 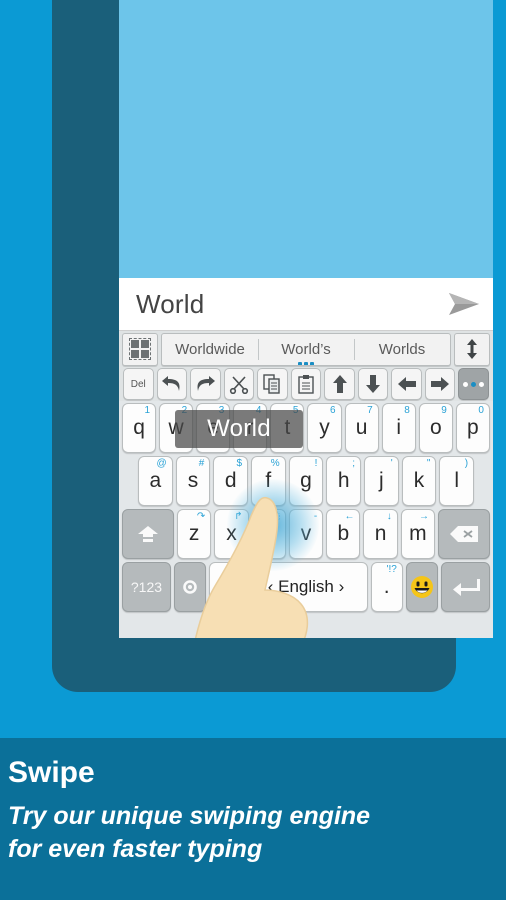 I want to click on key-l-hint: ), so click(x=466, y=463).